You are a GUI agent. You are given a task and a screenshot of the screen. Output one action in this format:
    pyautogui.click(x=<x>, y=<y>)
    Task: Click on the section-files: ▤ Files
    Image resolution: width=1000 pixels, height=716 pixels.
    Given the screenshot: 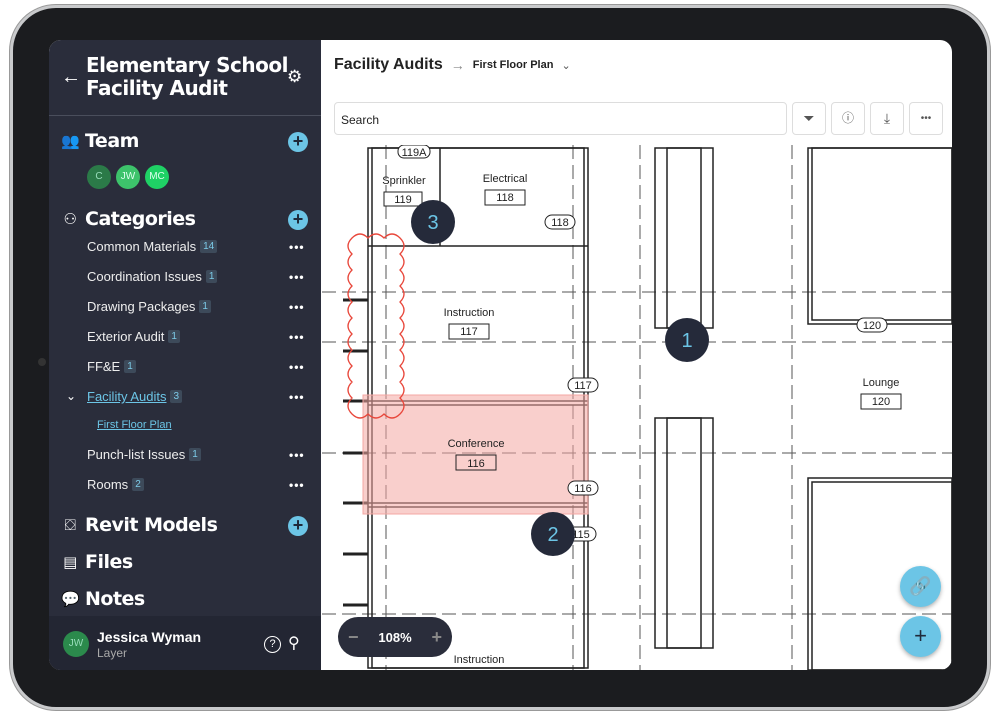 What is the action you would take?
    pyautogui.click(x=97, y=562)
    